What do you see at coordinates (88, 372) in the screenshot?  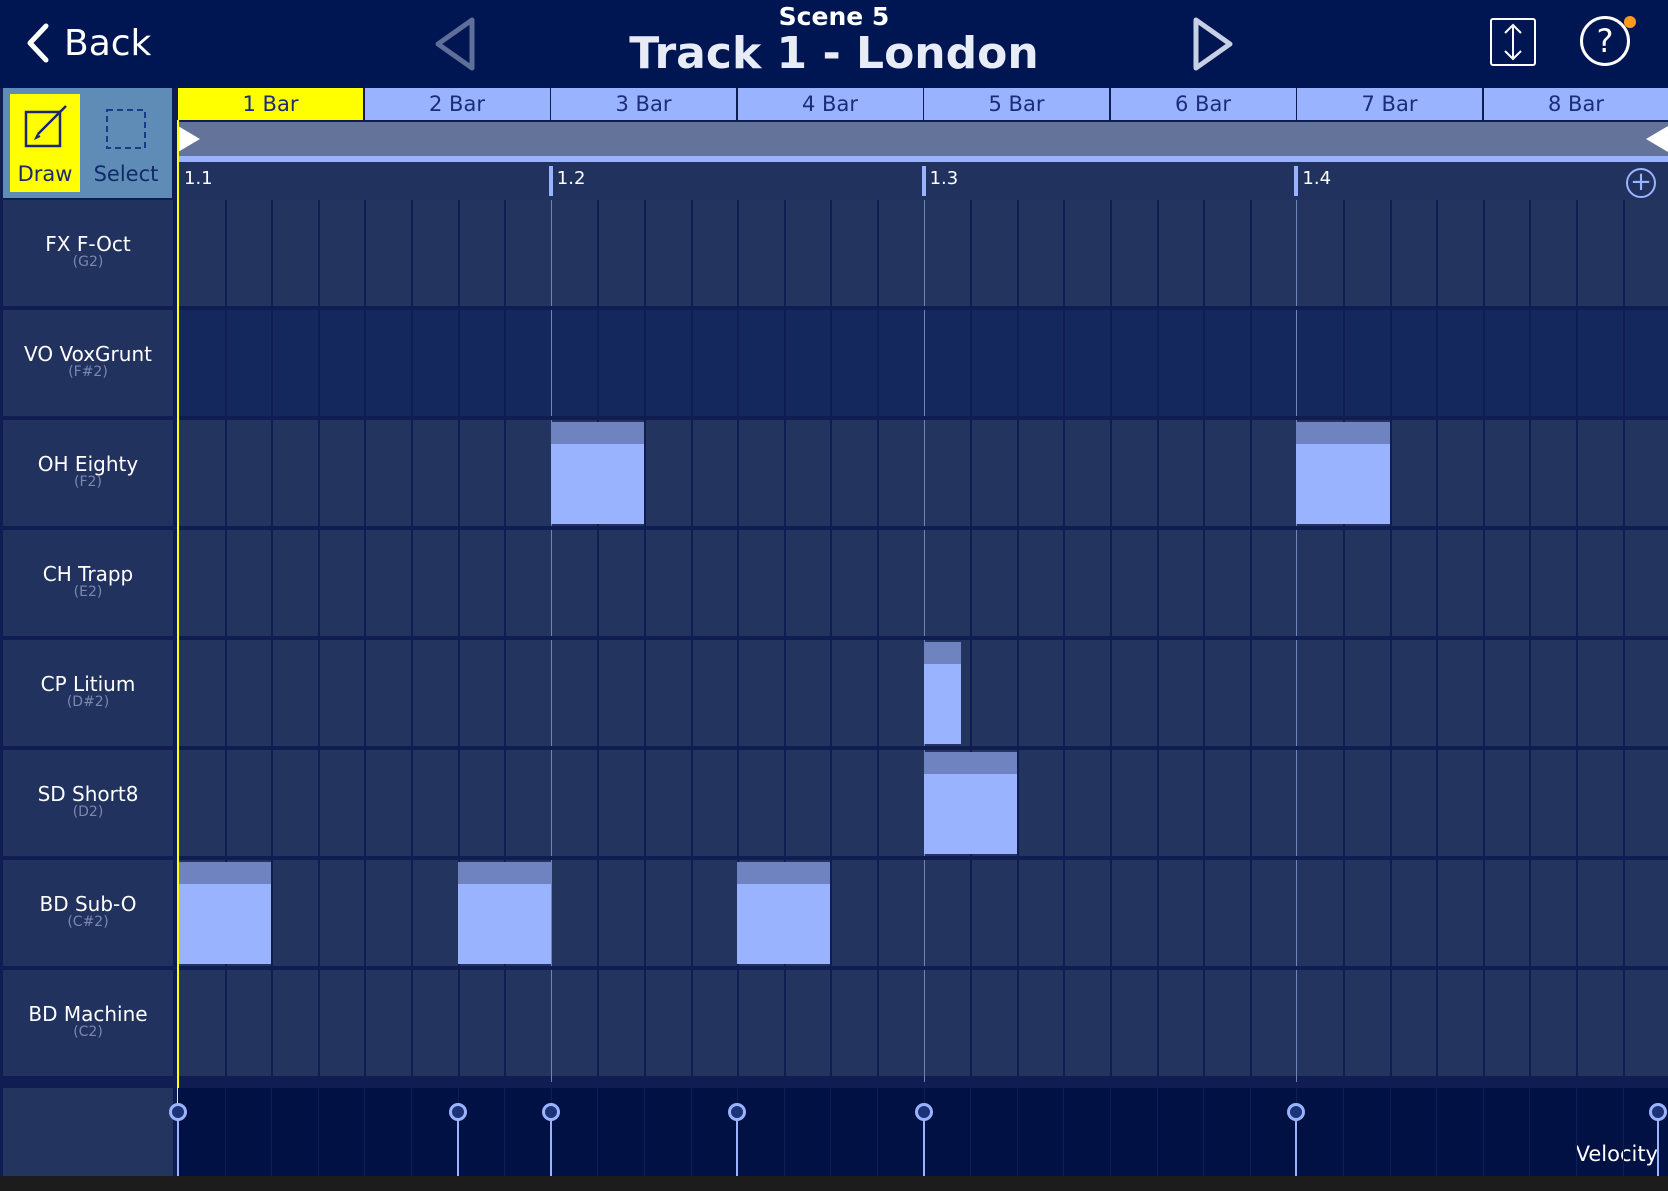 I see `instrument-pitch: (F#2)` at bounding box center [88, 372].